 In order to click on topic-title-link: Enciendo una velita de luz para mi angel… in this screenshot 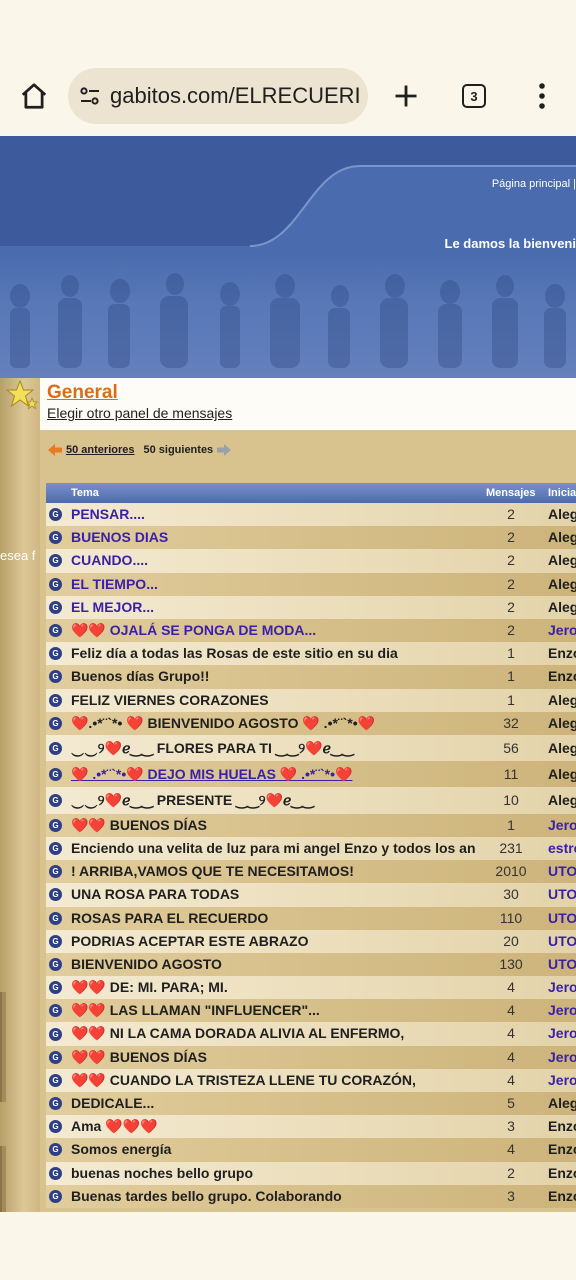, I will do `click(273, 848)`.